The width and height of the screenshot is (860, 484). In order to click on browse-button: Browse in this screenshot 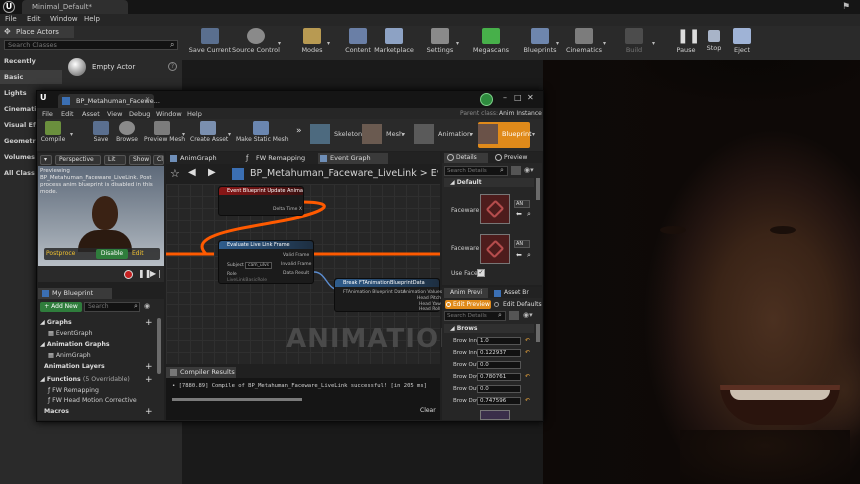, I will do `click(127, 132)`.